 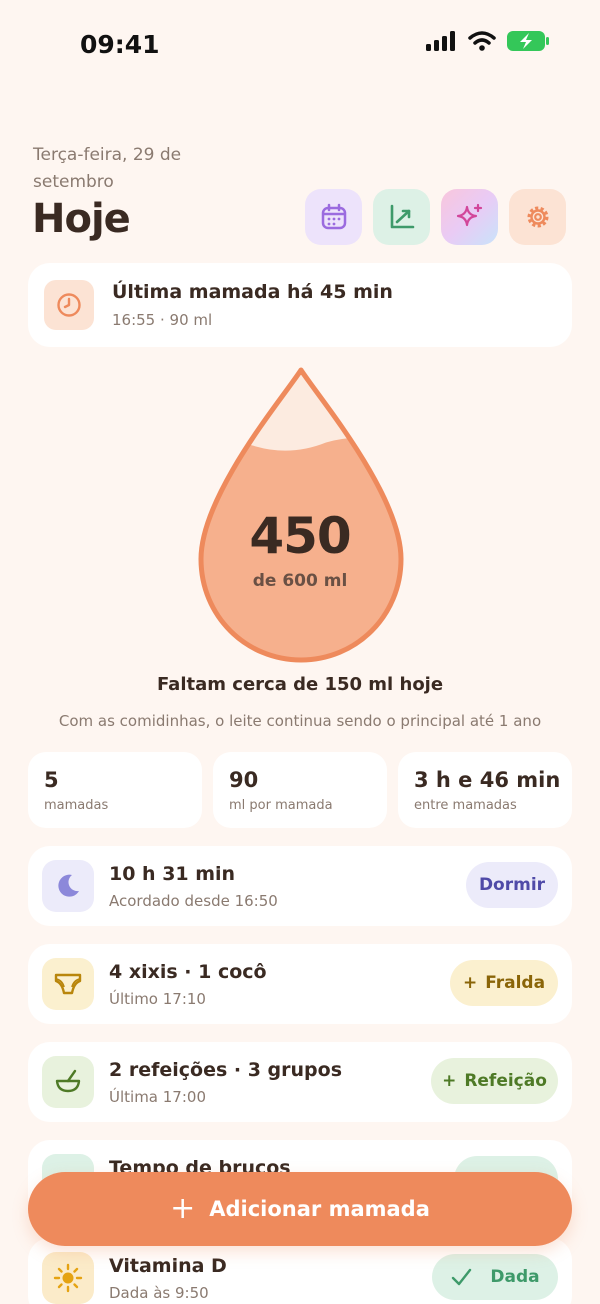 What do you see at coordinates (157, 1097) in the screenshot?
I see `meals-subtitle: Última 17:00` at bounding box center [157, 1097].